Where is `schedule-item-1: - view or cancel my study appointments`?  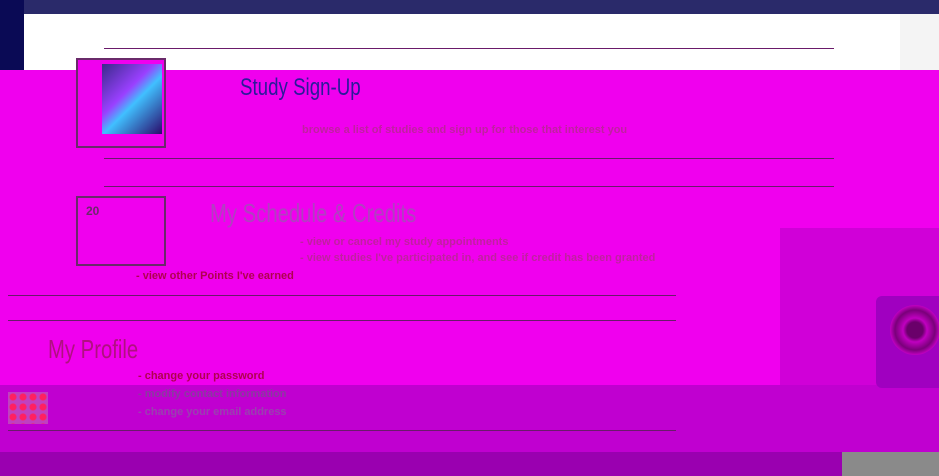 schedule-item-1: - view or cancel my study appointments is located at coordinates (404, 242).